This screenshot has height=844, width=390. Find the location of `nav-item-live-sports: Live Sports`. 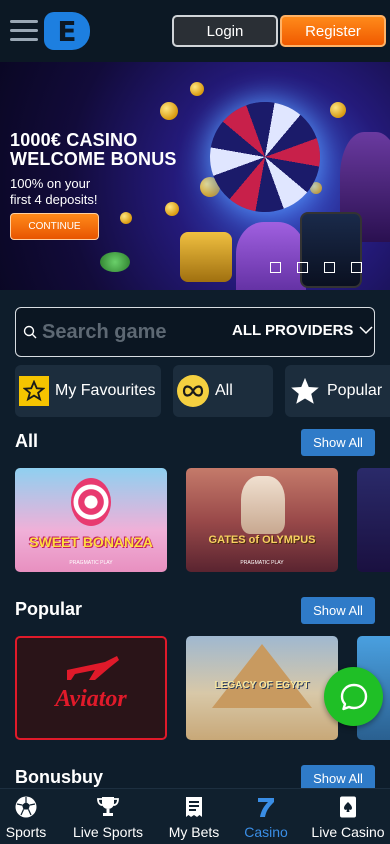

nav-item-live-sports: Live Sports is located at coordinates (108, 816).